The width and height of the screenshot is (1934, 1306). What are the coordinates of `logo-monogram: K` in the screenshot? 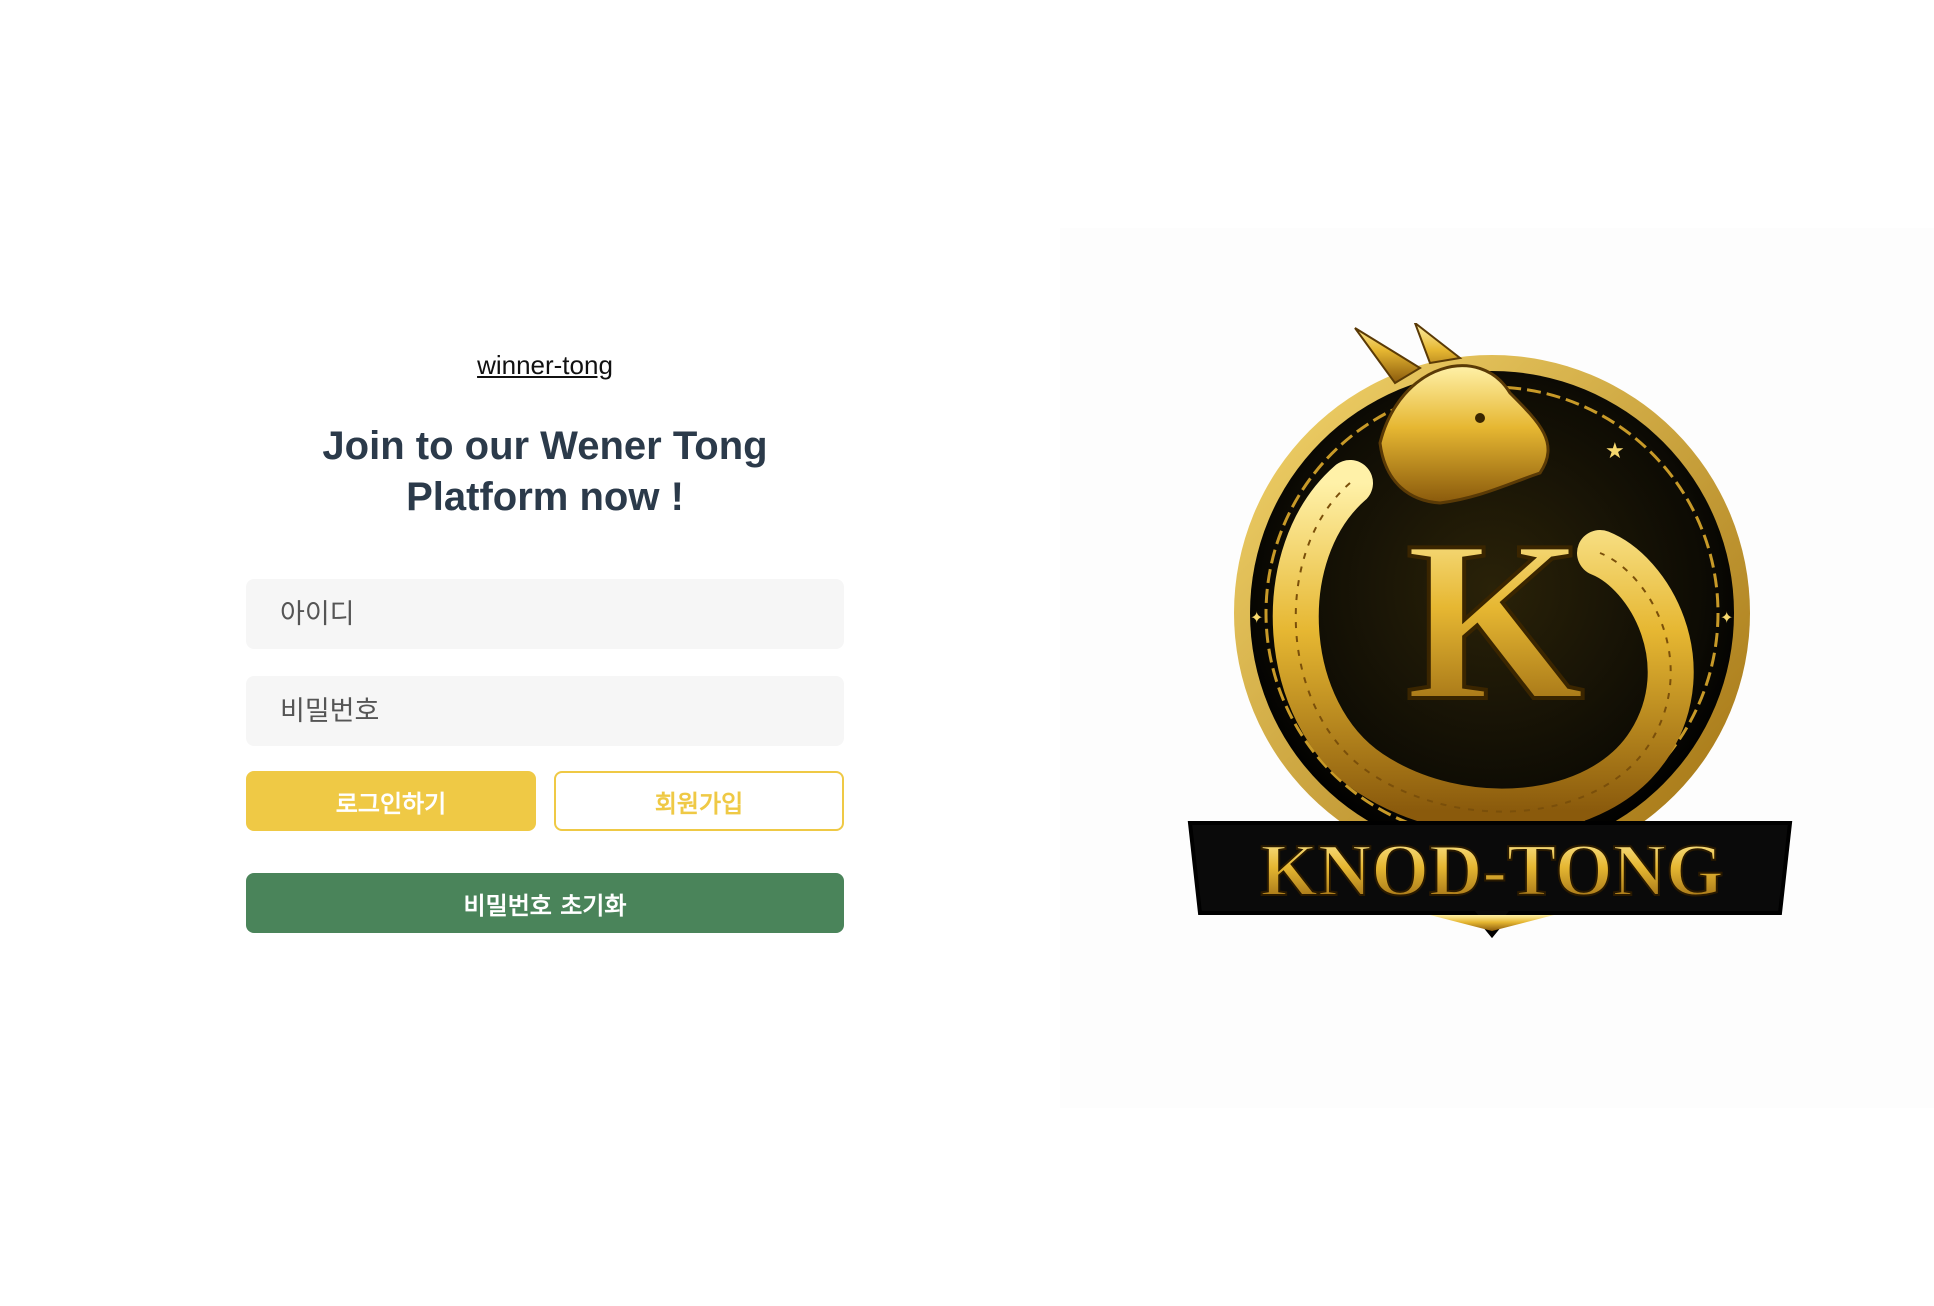 It's located at (1495, 620).